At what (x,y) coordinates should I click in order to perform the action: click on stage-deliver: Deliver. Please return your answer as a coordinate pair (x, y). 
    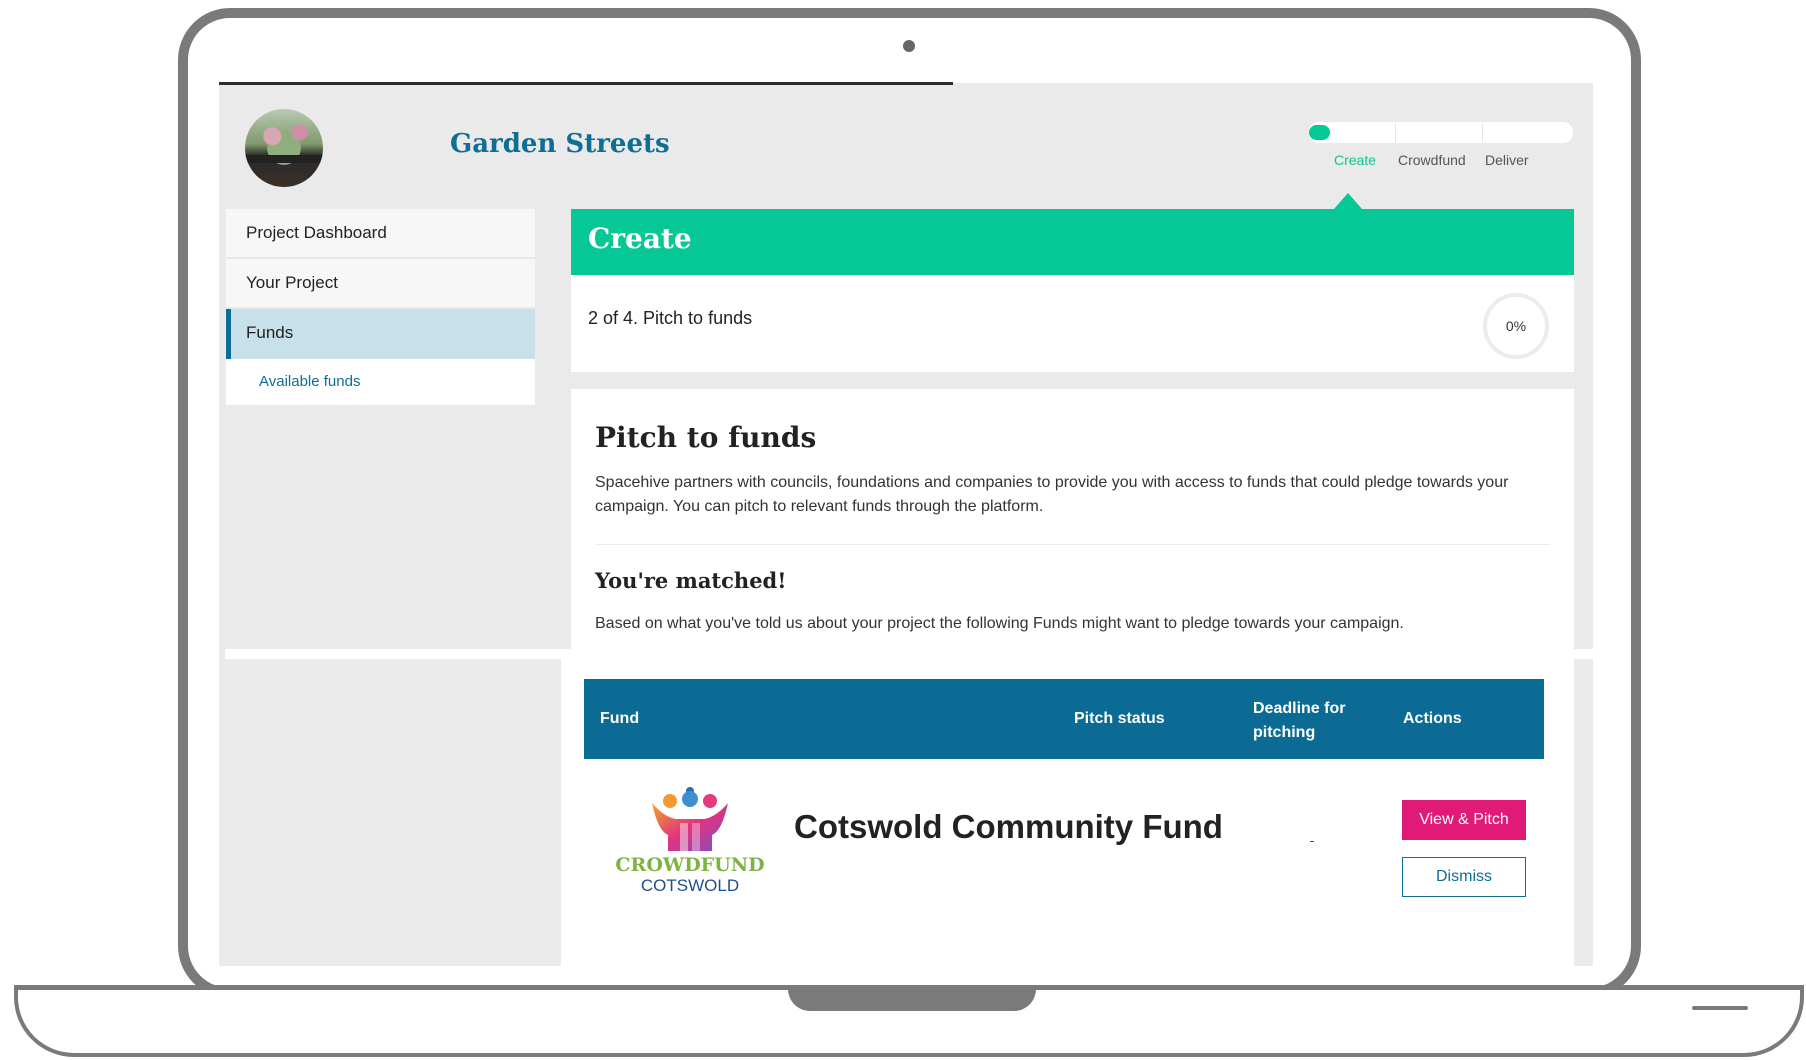
    Looking at the image, I should click on (1507, 160).